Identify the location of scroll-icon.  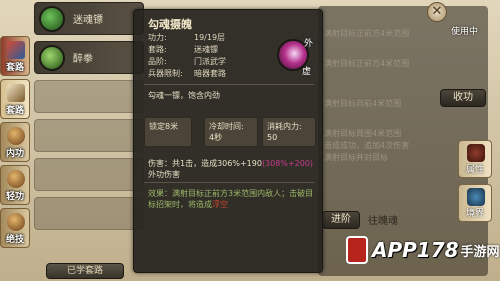
(16, 93).